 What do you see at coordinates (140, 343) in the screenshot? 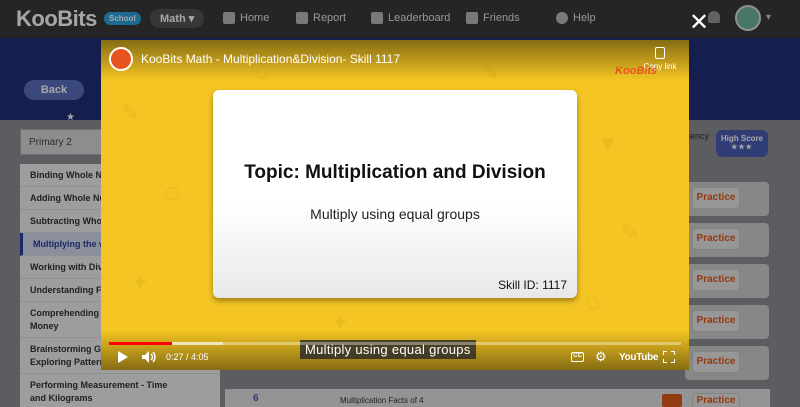
I see `played-fill` at bounding box center [140, 343].